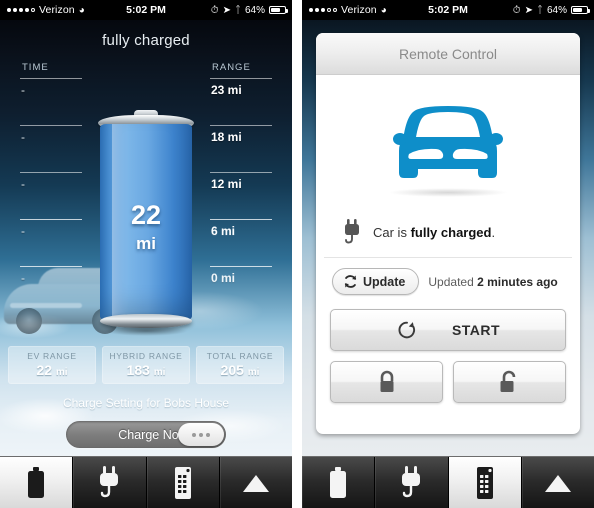  What do you see at coordinates (384, 281) in the screenshot?
I see `update-button-label: Update` at bounding box center [384, 281].